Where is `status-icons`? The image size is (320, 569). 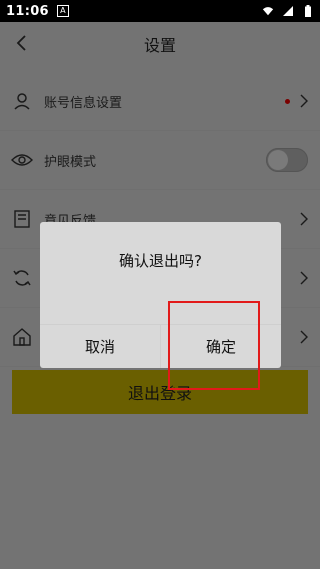 status-icons is located at coordinates (288, 11).